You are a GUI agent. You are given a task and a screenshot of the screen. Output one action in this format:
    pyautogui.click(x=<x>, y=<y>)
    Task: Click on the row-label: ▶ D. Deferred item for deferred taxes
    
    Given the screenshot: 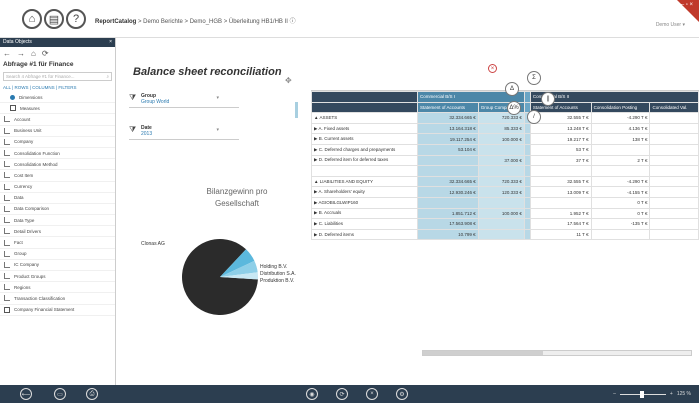 What is the action you would take?
    pyautogui.click(x=364, y=160)
    